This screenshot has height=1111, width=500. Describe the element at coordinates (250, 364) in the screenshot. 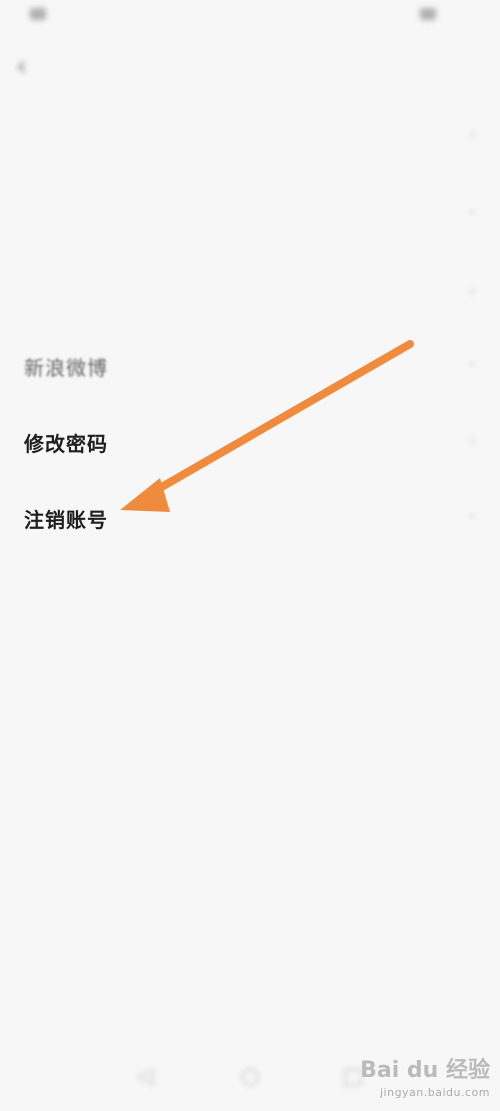

I see `list-item-weibo: 新浪微博 ›` at that location.